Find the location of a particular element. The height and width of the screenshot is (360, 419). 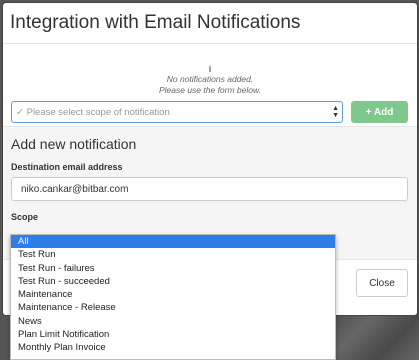

scope-option-test-run: Test Run is located at coordinates (173, 254).